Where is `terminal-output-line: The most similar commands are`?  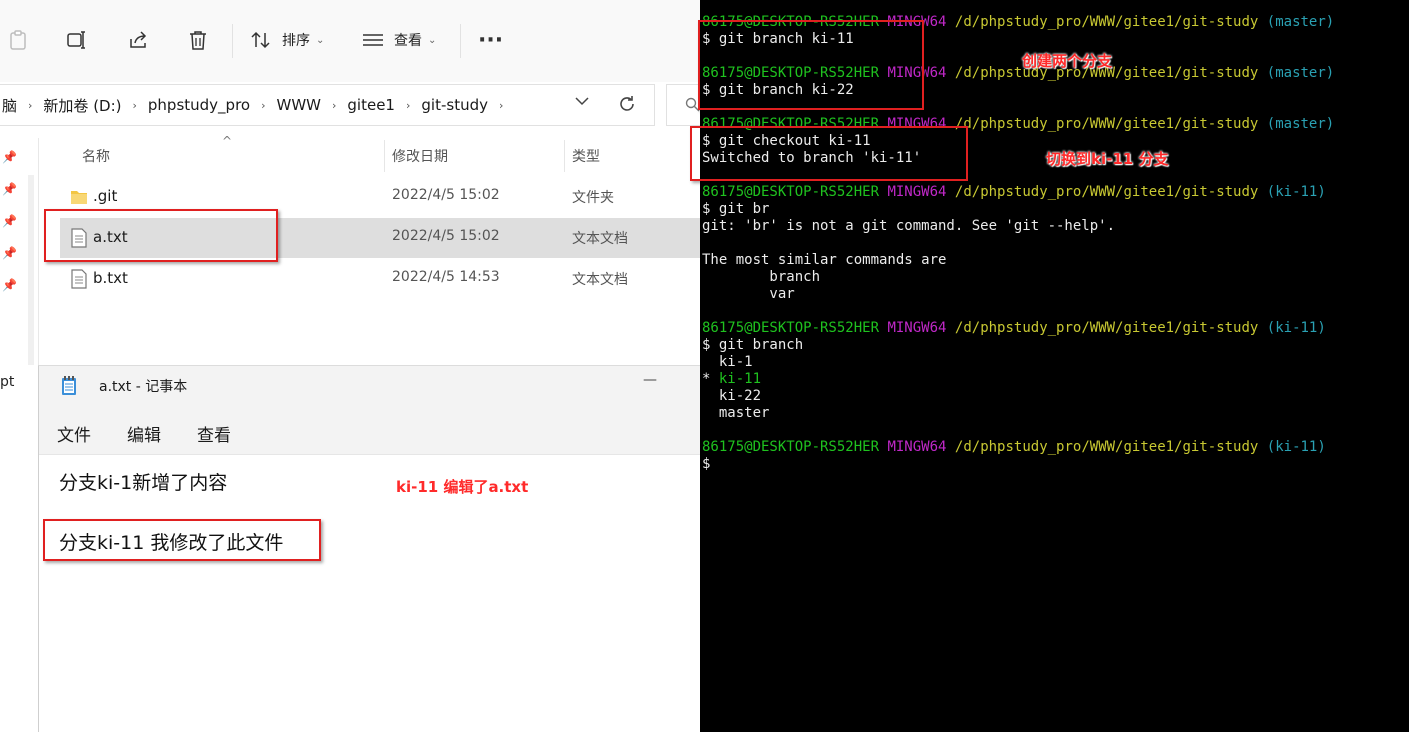 terminal-output-line: The most similar commands are is located at coordinates (824, 260).